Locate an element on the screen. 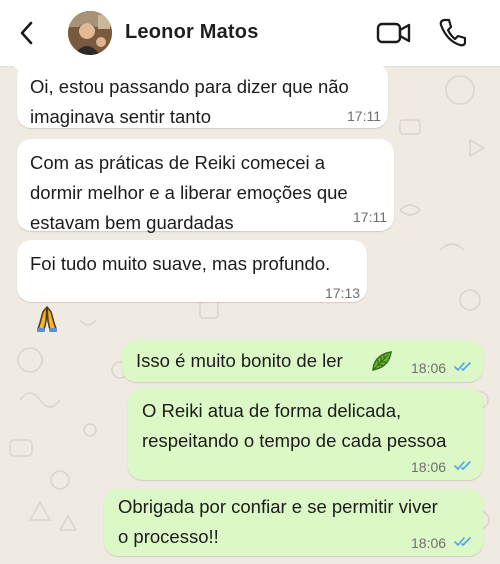  chat-header: Leonor Matos is located at coordinates (250, 33).